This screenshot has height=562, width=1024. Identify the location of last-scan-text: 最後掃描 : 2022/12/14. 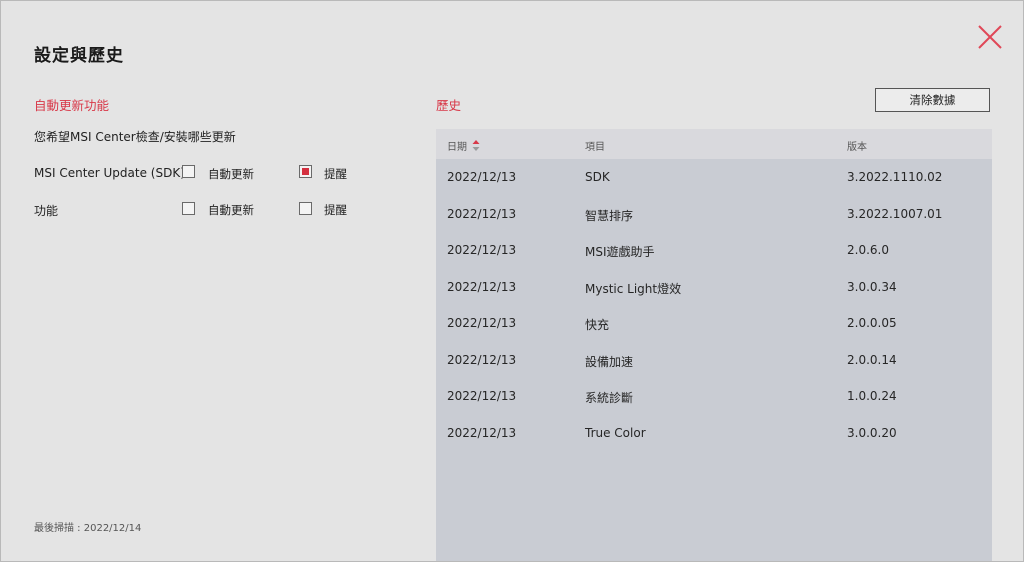
(88, 528).